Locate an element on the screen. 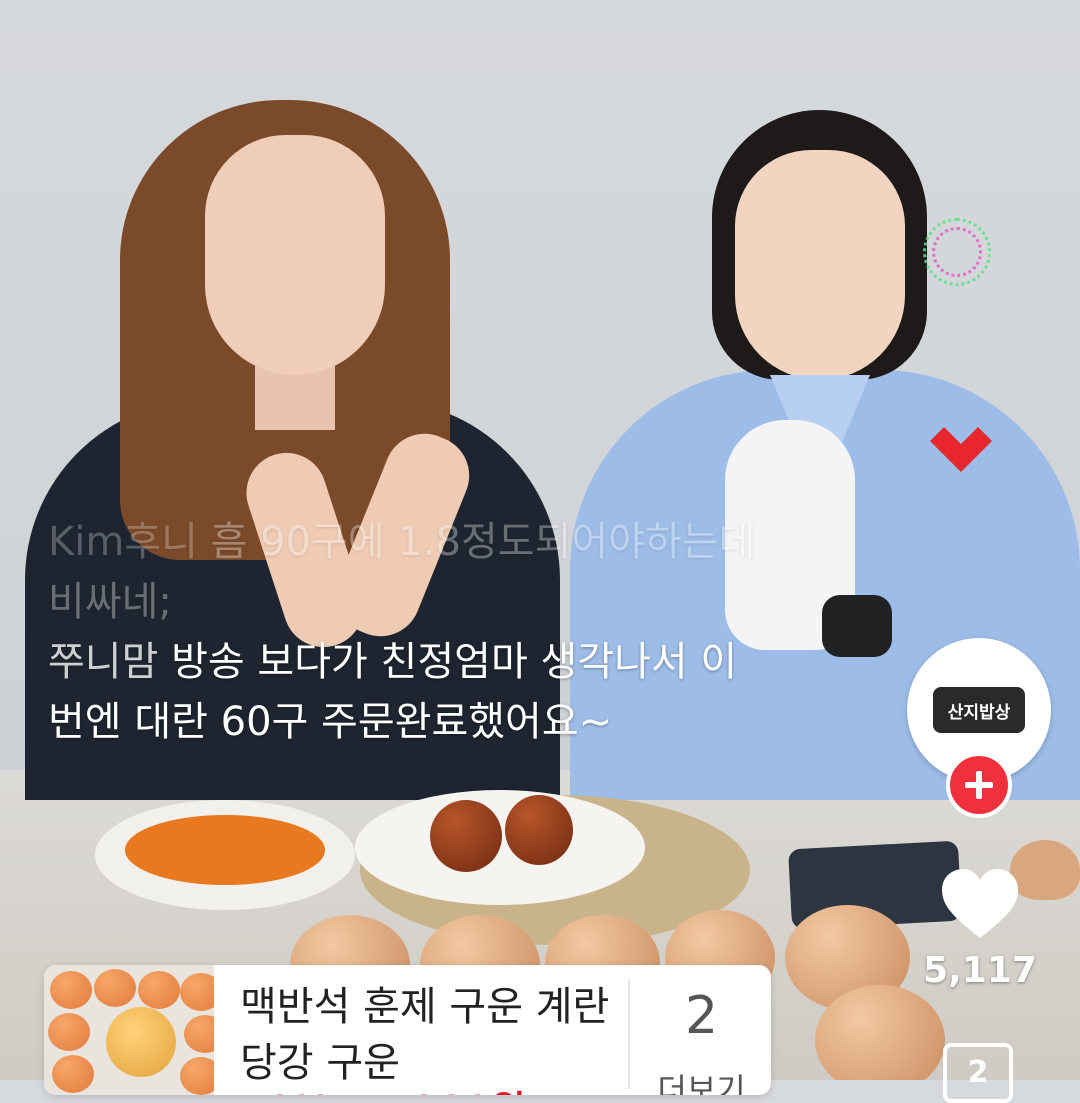 The width and height of the screenshot is (1080, 1103). floating-heart-icon is located at coordinates (961, 449).